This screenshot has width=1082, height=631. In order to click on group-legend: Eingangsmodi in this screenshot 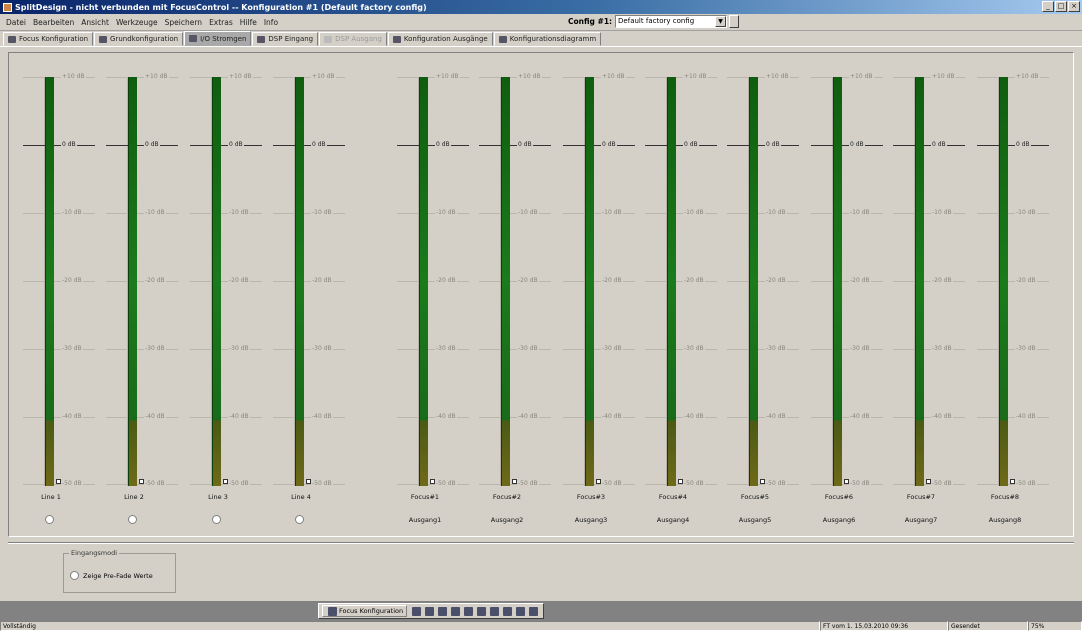, I will do `click(94, 553)`.